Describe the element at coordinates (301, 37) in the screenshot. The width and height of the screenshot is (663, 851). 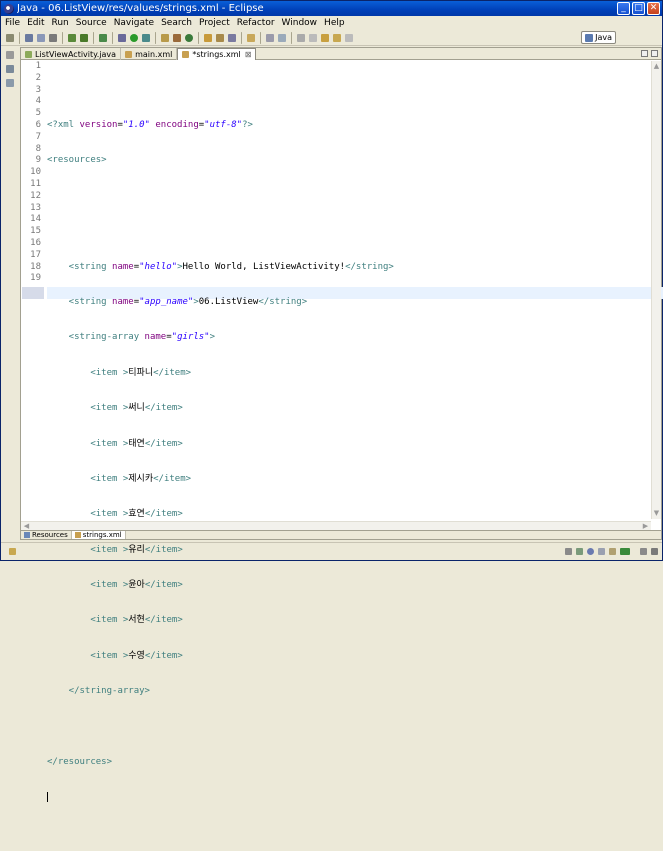
I see `next-annotation-icon` at that location.